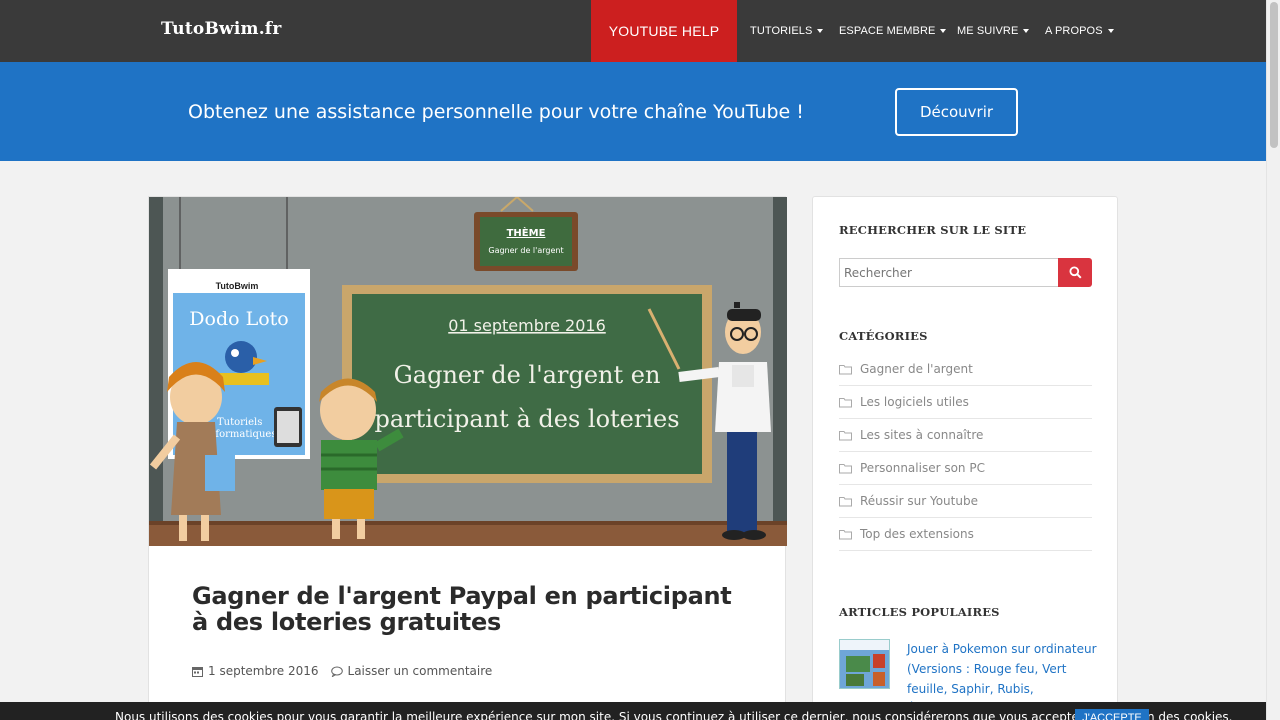 The width and height of the screenshot is (1280, 720). I want to click on comment-link: Laisser un commentaire, so click(411, 671).